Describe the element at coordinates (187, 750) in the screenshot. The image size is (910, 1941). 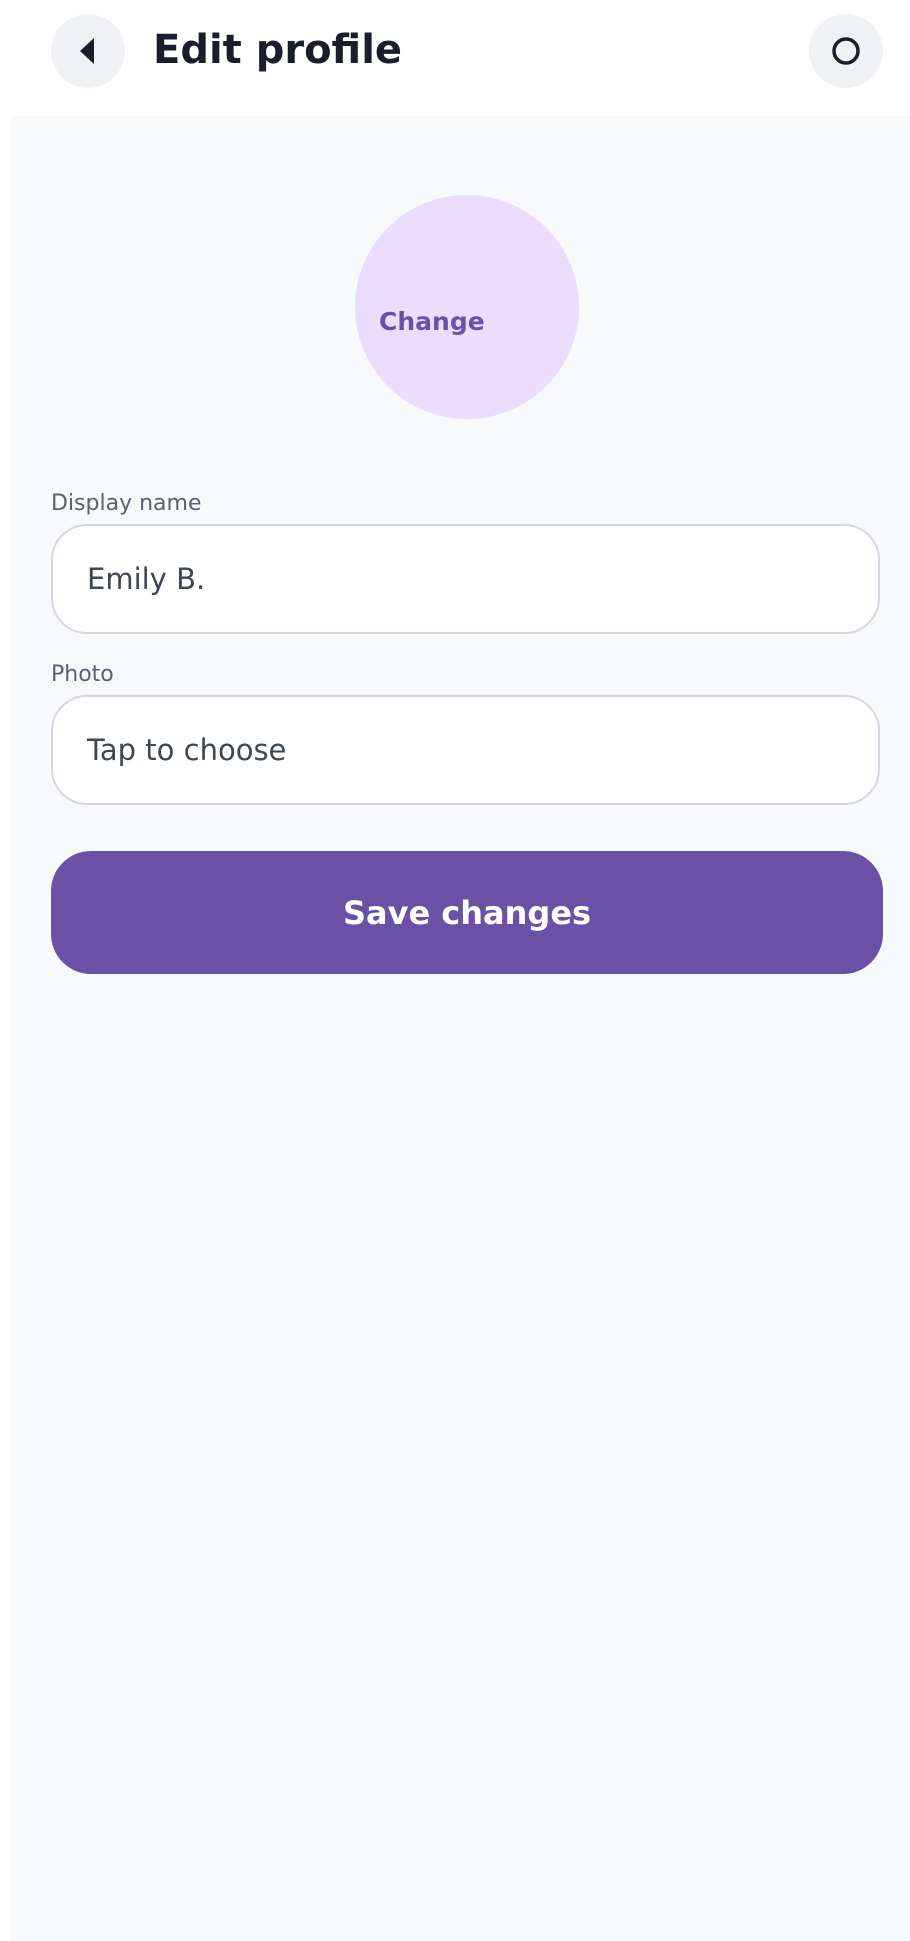
I see `photo-picker-text: Tap to choose` at that location.